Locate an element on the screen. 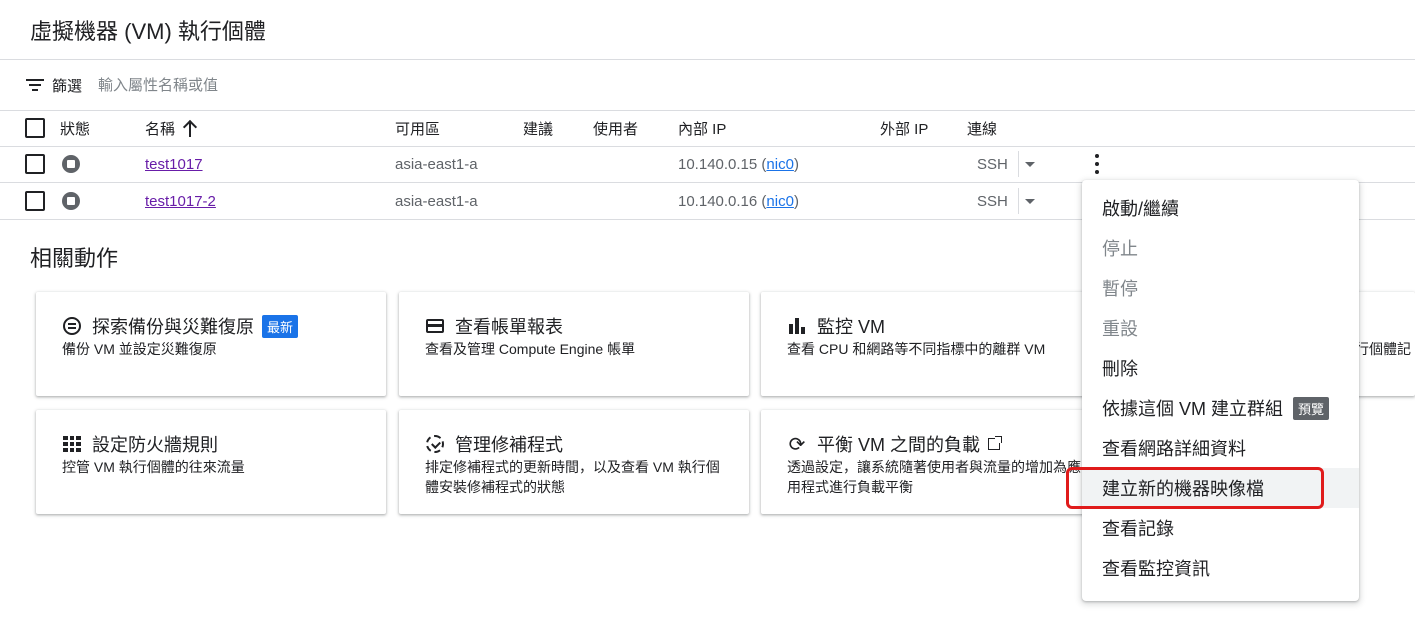 The width and height of the screenshot is (1415, 623). menu-item-label: 重設 is located at coordinates (1120, 329).